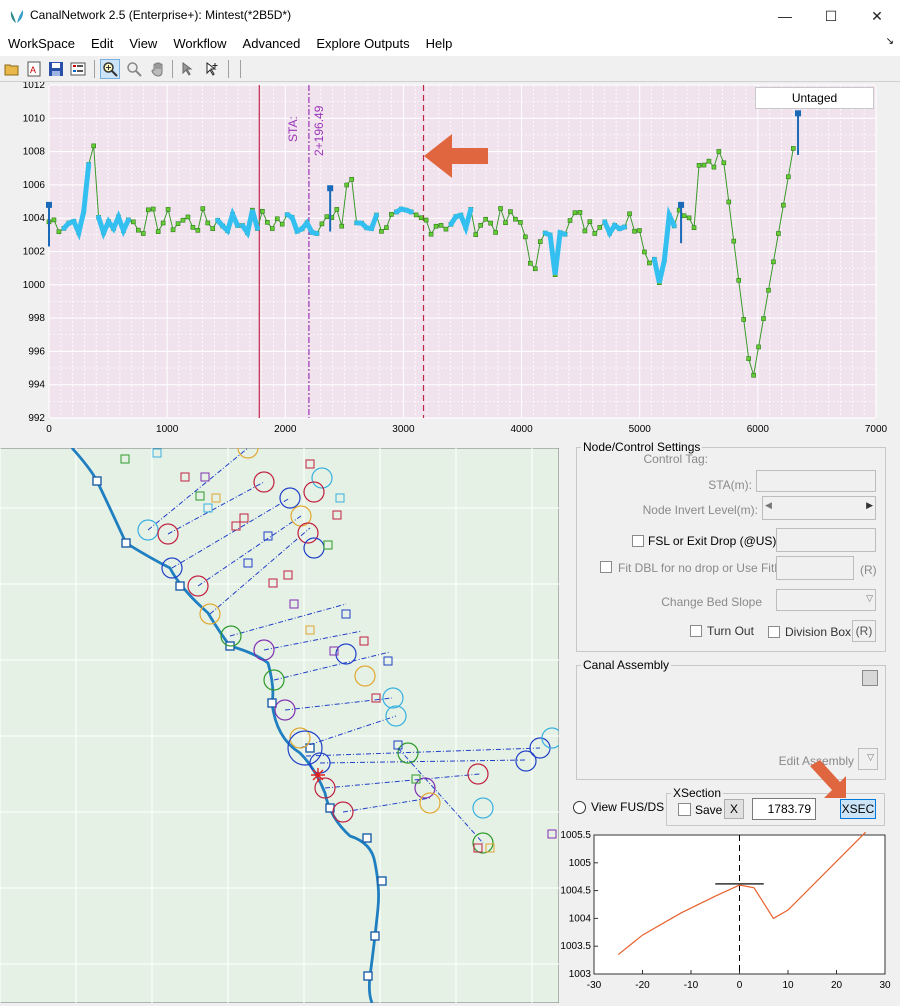 This screenshot has height=1006, width=900. What do you see at coordinates (734, 809) in the screenshot?
I see `xsection-x-button: X` at bounding box center [734, 809].